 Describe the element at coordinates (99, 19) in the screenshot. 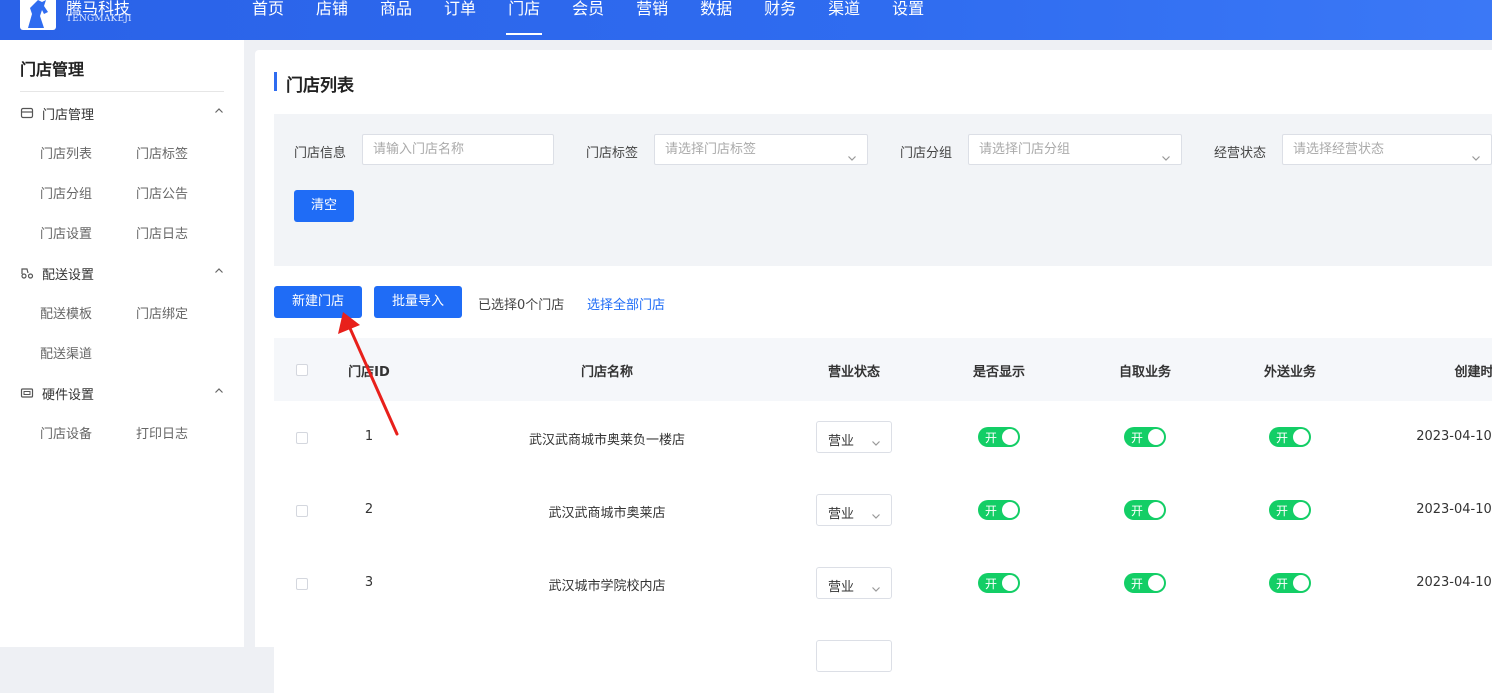

I see `brand-name-en: TENGMAKEJI` at that location.